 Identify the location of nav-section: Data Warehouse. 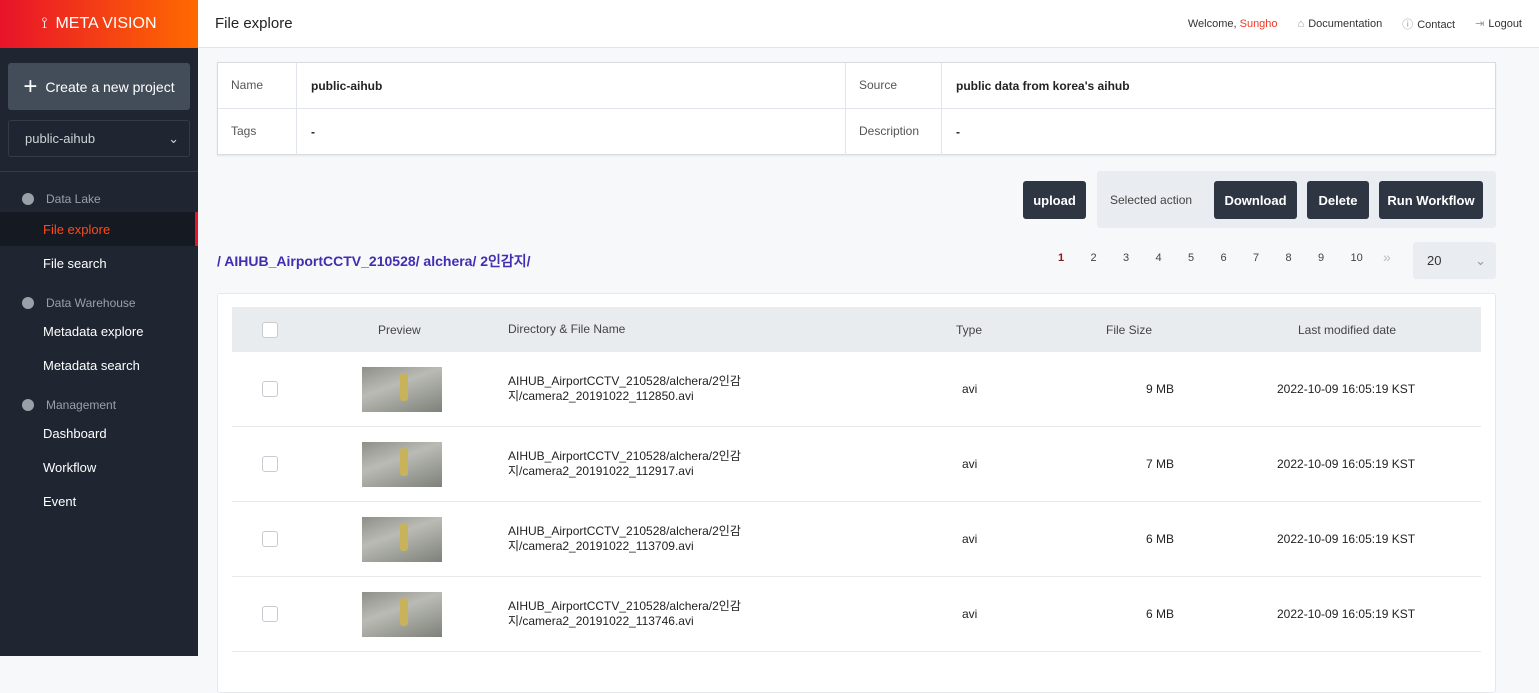
(99, 303).